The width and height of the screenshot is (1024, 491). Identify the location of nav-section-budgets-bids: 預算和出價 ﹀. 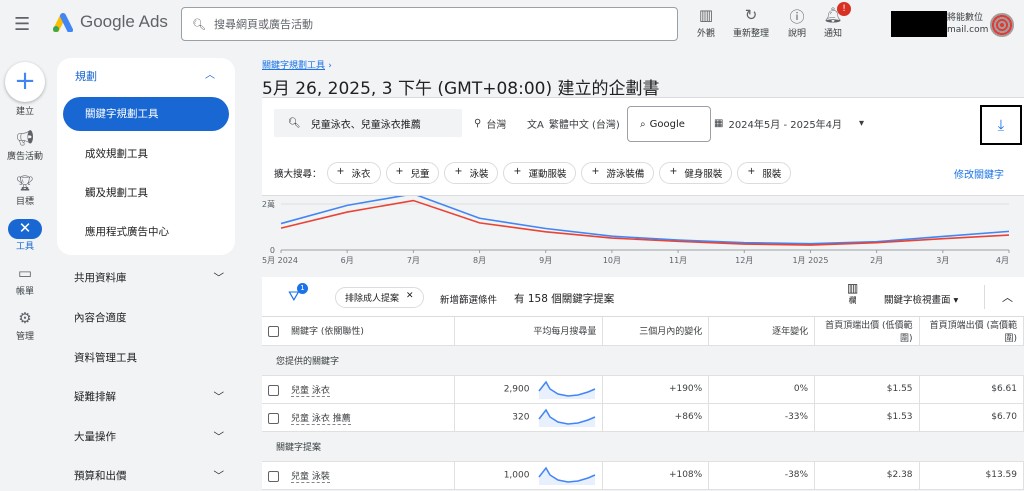
(149, 475).